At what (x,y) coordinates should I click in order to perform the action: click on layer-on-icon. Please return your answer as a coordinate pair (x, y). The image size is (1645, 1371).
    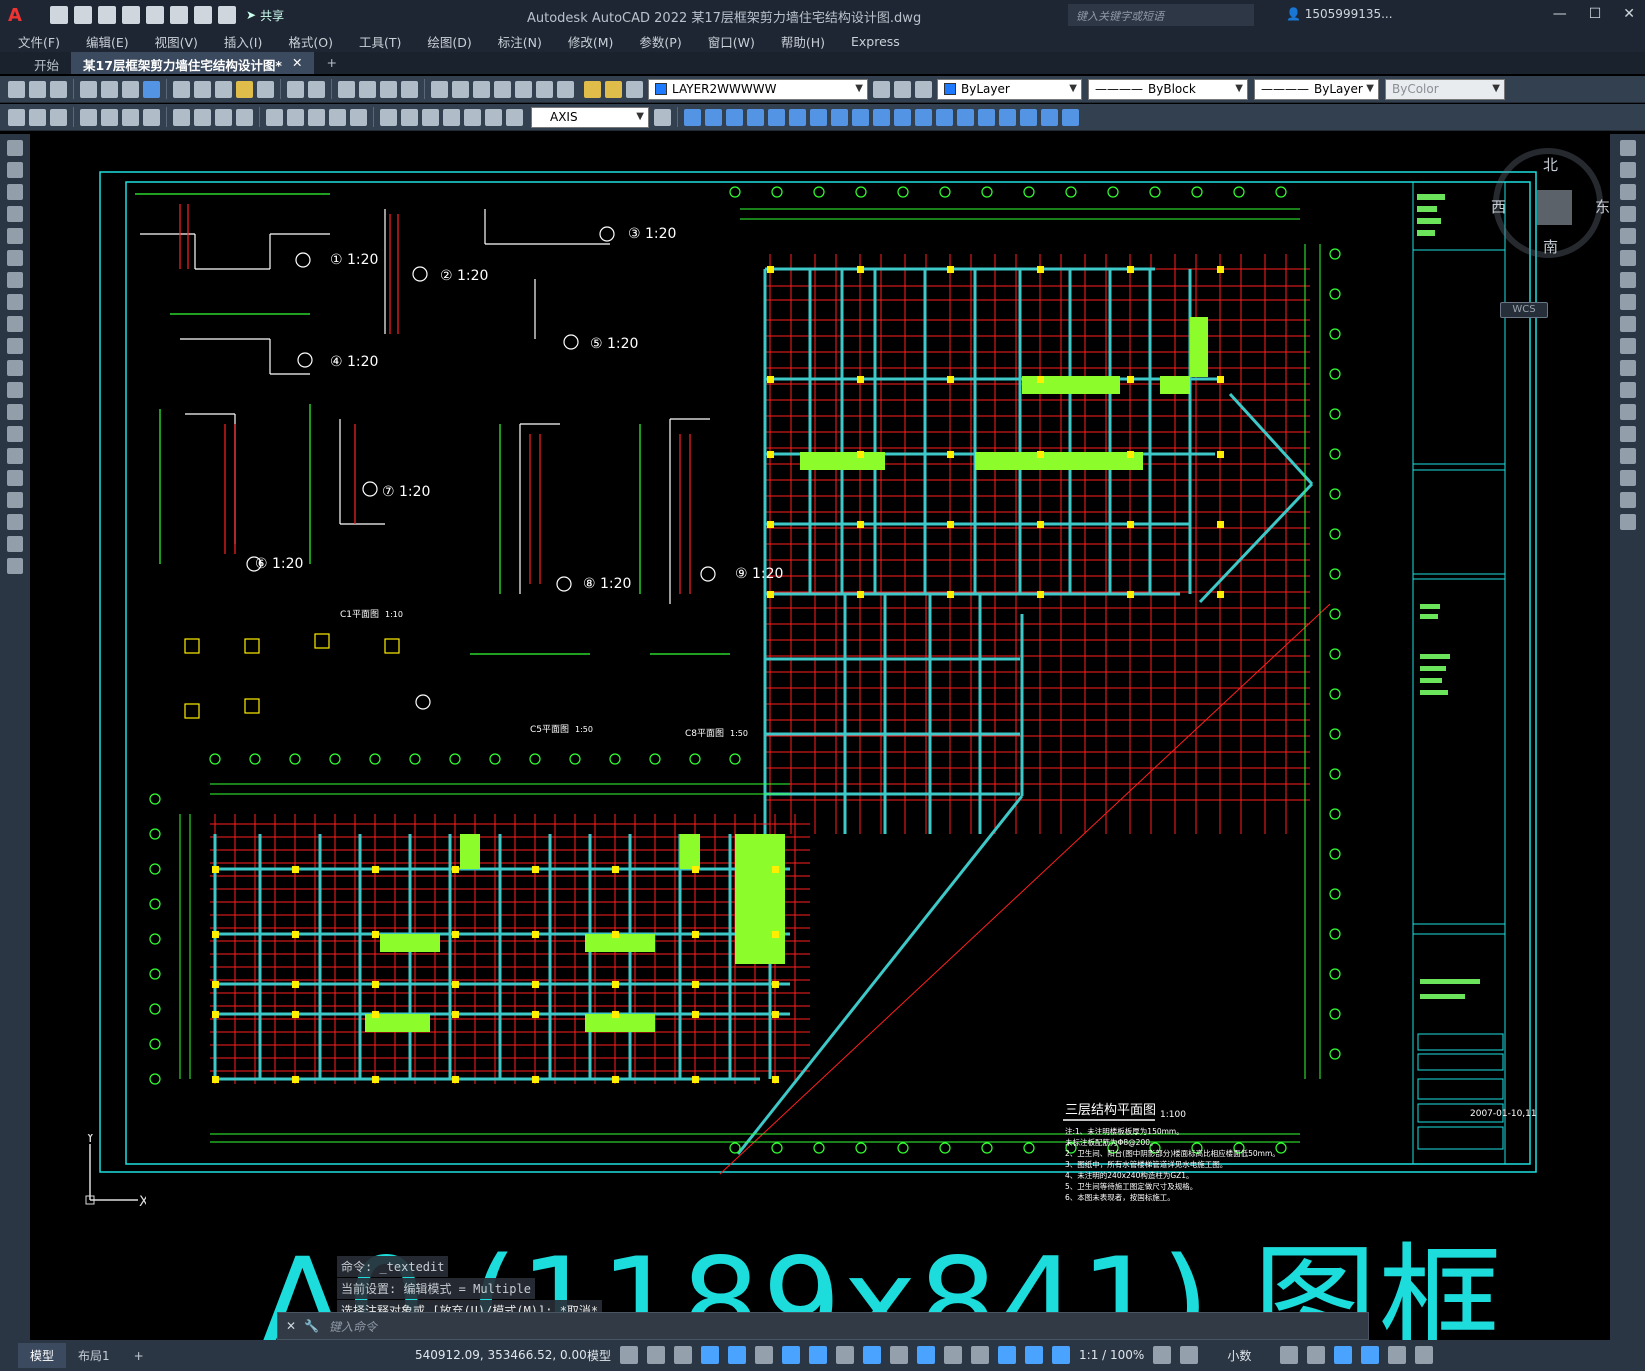
    Looking at the image, I should click on (592, 89).